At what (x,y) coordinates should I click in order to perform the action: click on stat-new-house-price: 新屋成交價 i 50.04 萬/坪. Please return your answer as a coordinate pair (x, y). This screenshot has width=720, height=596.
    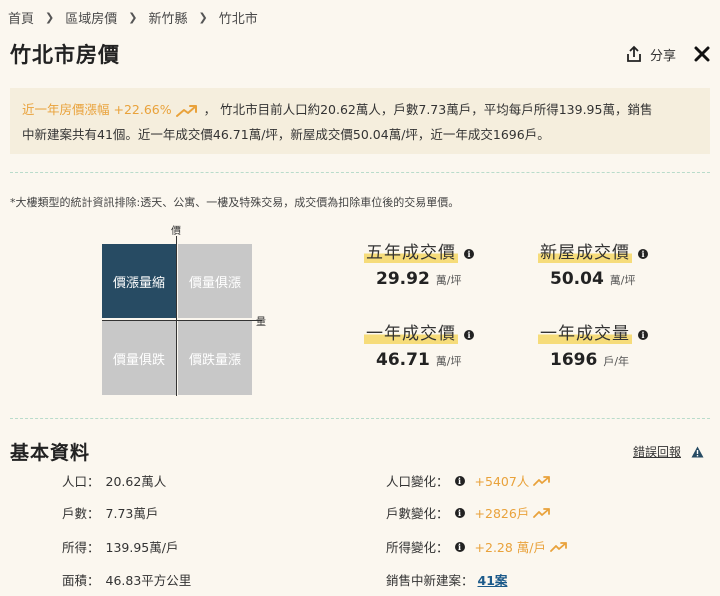
    Looking at the image, I should click on (608, 263).